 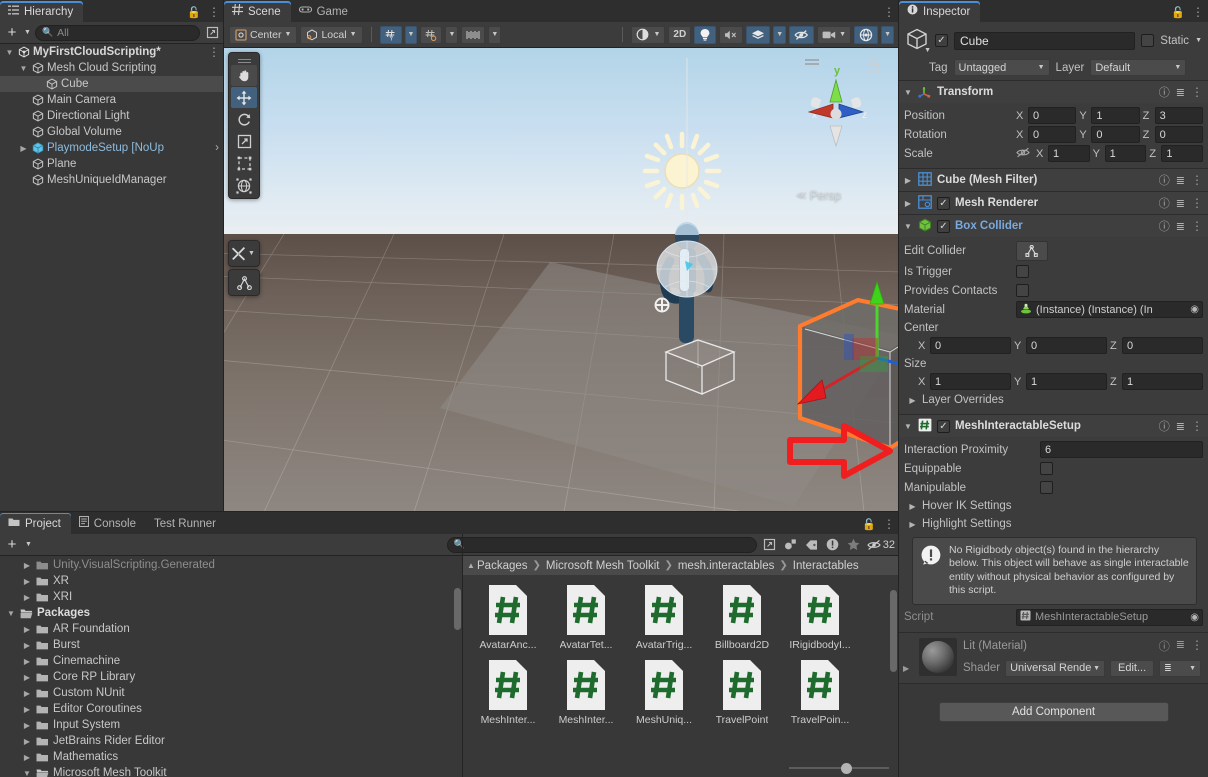 What do you see at coordinates (1180, 180) in the screenshot?
I see `preset-icon-2: ≣` at bounding box center [1180, 180].